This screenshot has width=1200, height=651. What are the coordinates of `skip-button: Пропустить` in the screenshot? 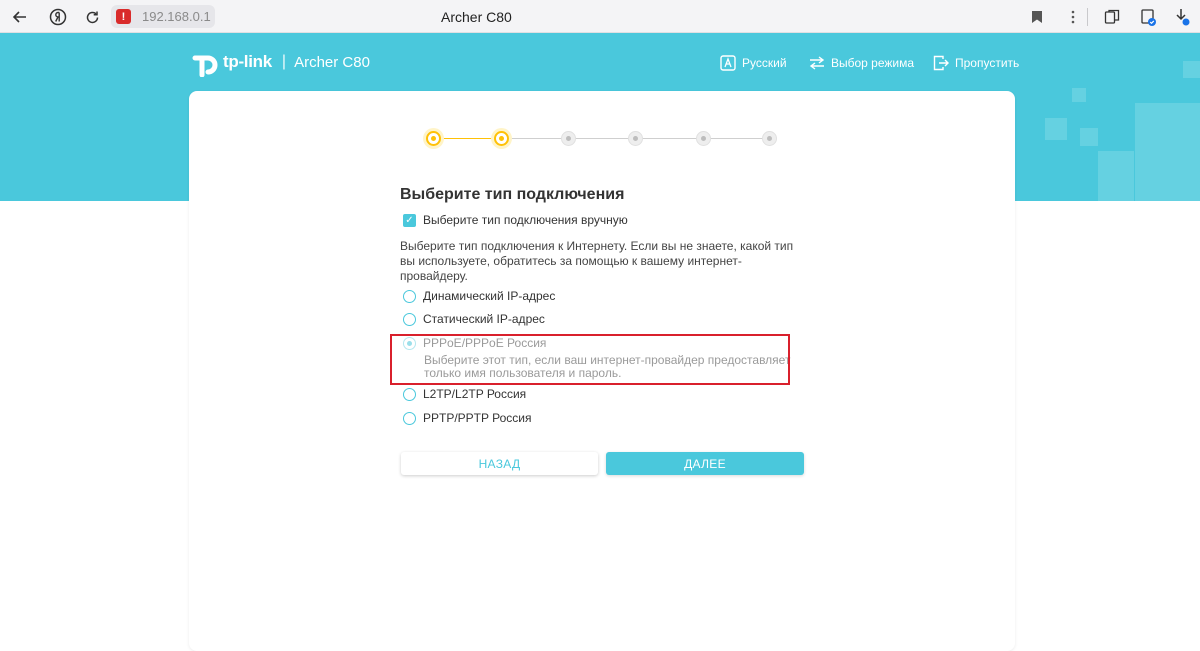 It's located at (975, 62).